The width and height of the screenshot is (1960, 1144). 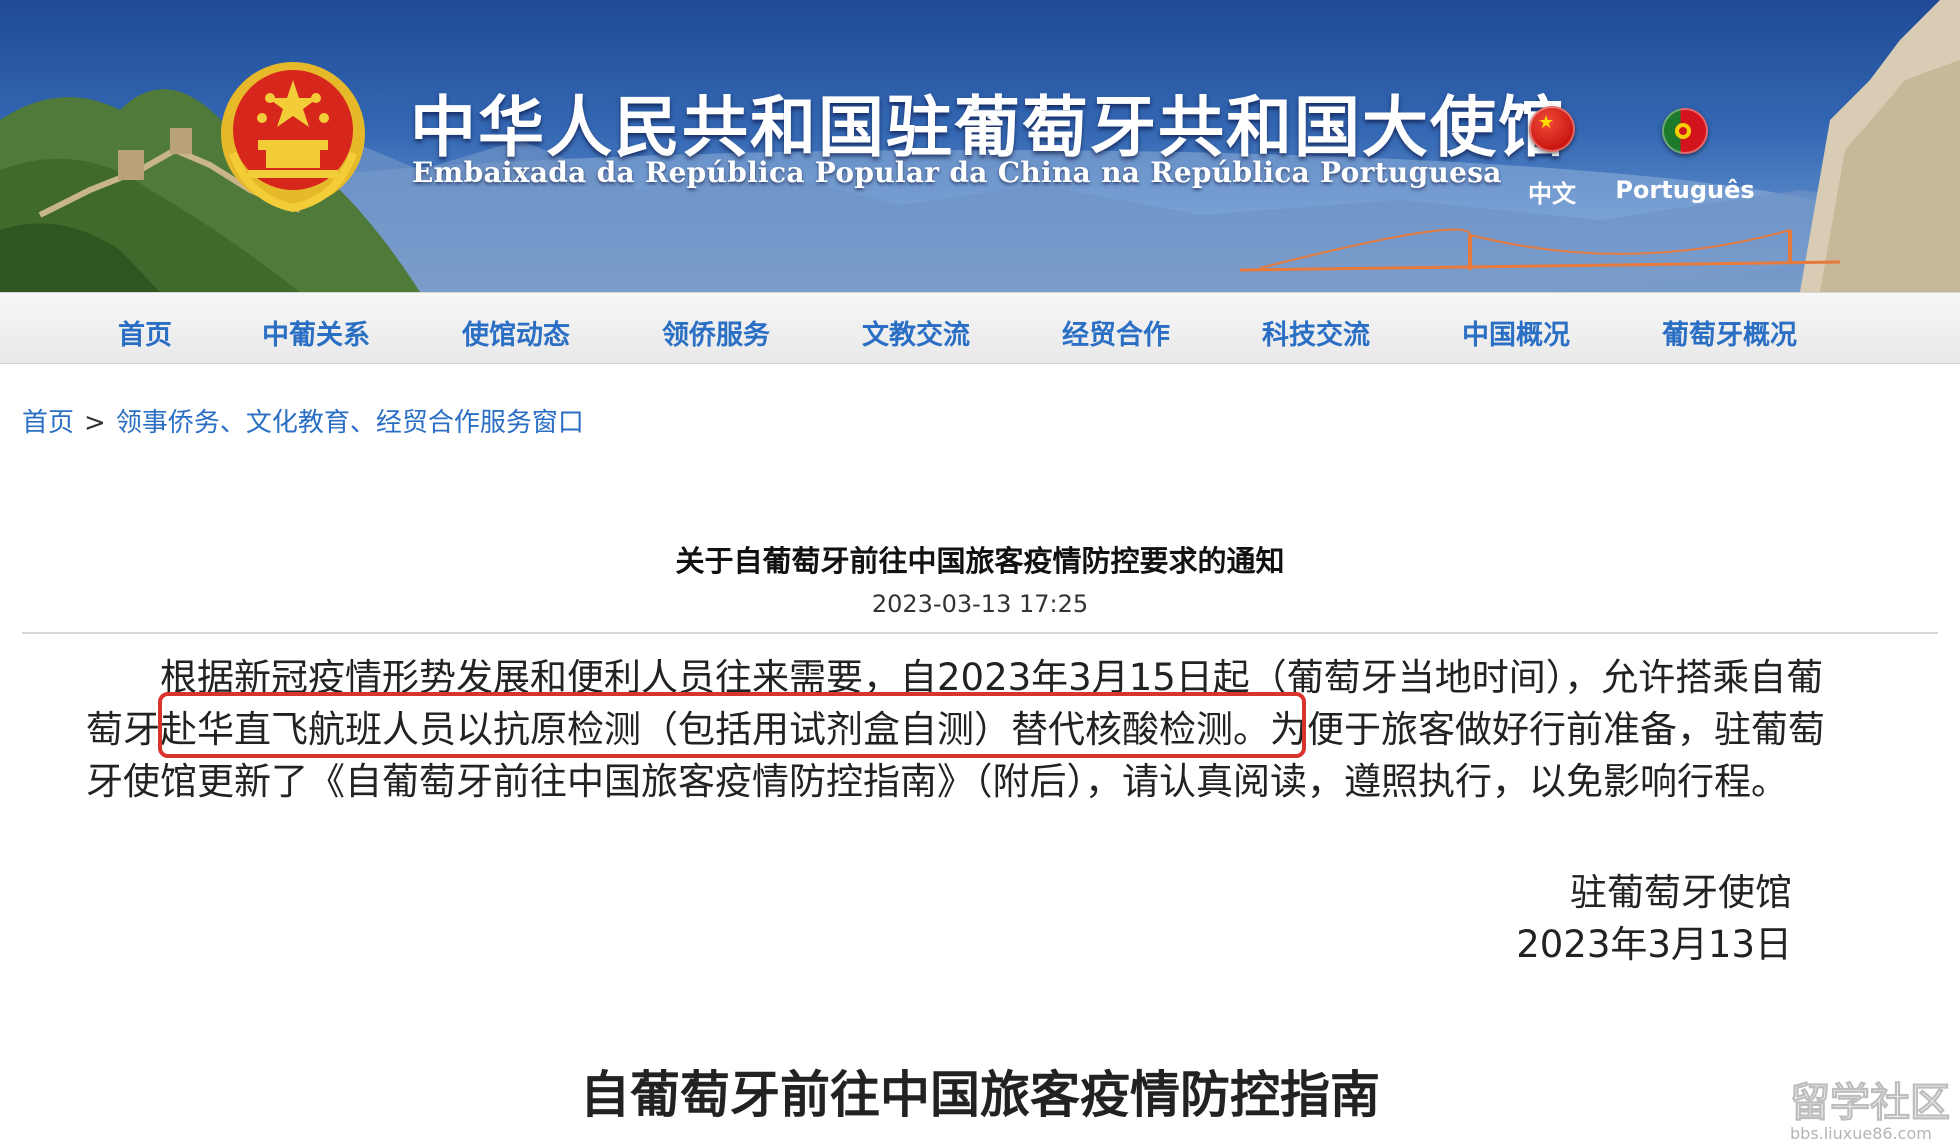 What do you see at coordinates (350, 423) in the screenshot?
I see `breadcrumb-section-link: 领事侨务、文化教育、经贸合作服务窗口` at bounding box center [350, 423].